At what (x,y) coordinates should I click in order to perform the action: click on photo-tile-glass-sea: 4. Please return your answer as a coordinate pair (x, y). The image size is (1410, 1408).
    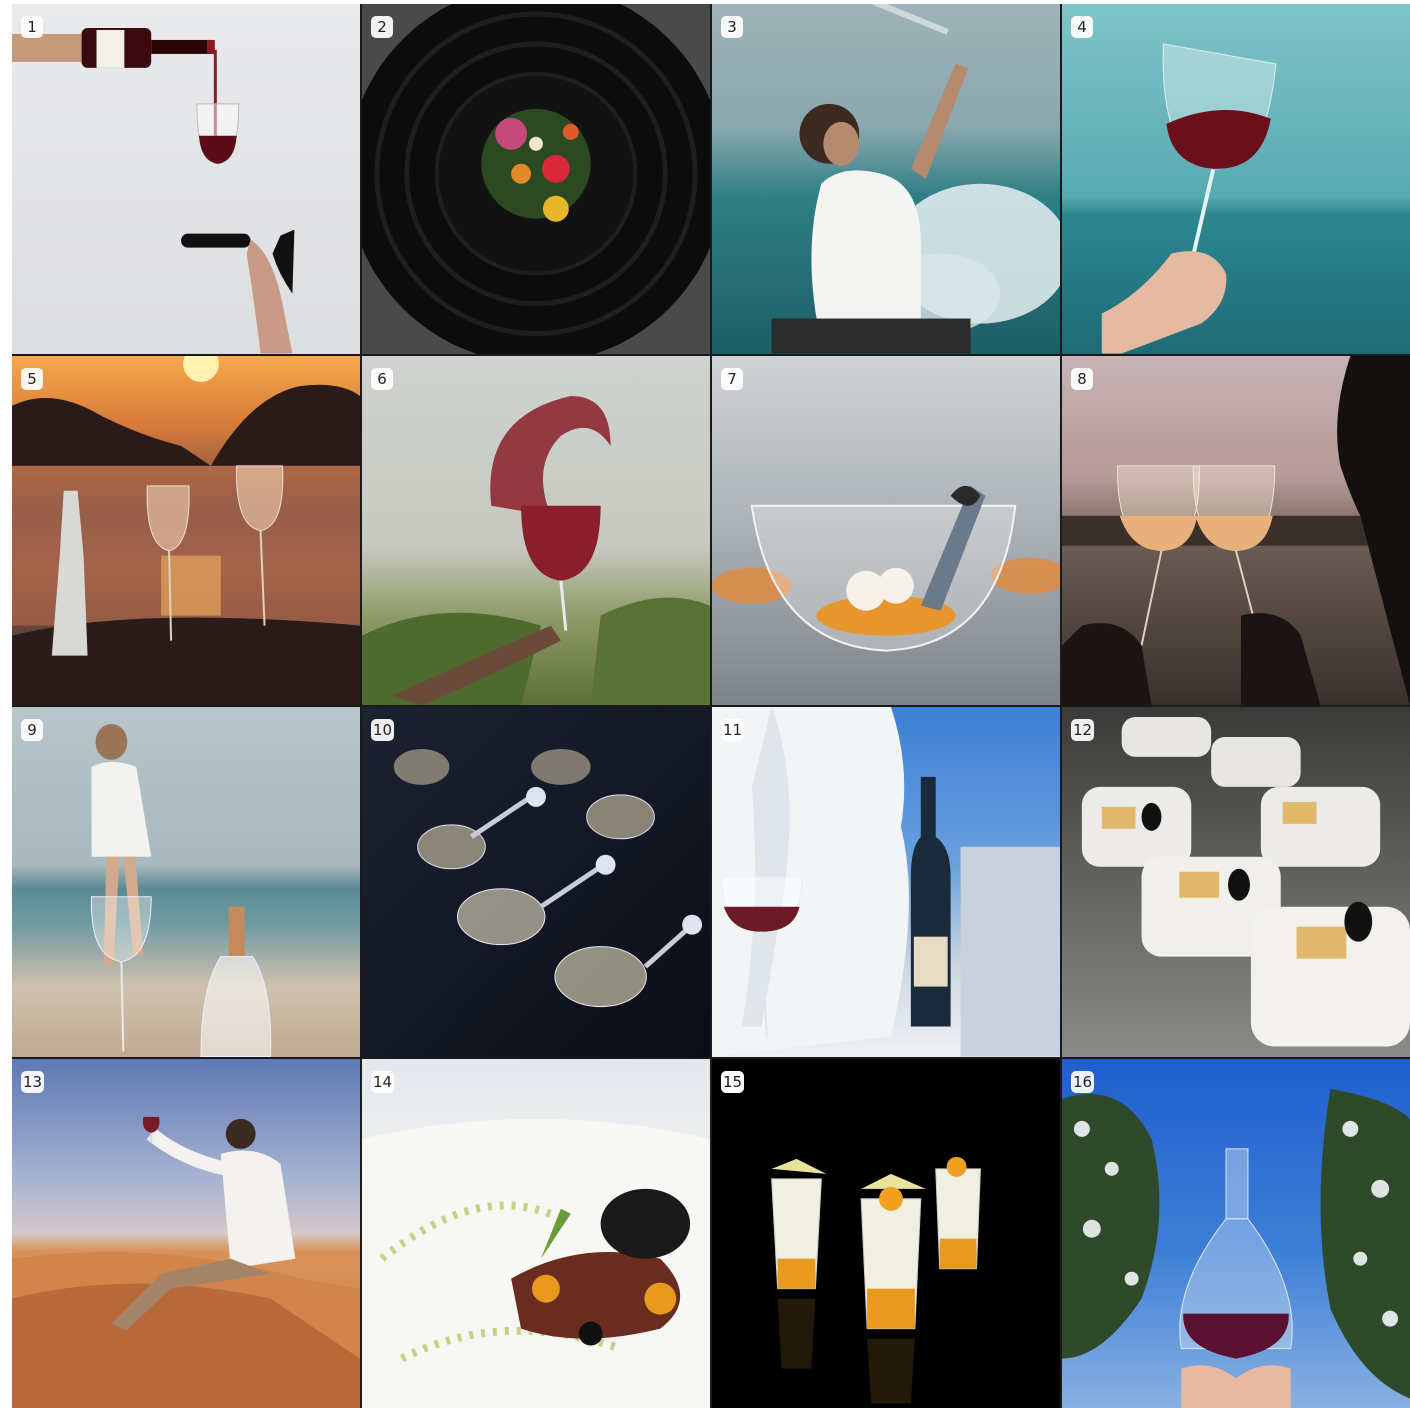
    Looking at the image, I should click on (1236, 179).